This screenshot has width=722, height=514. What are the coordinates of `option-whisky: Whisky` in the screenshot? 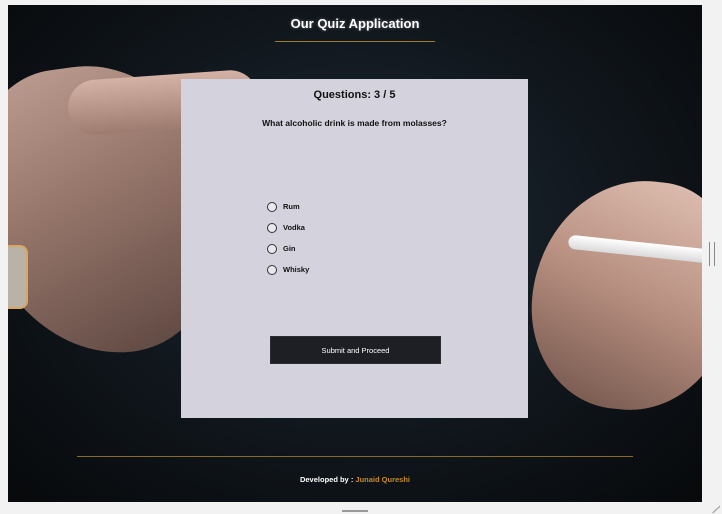 It's located at (288, 269).